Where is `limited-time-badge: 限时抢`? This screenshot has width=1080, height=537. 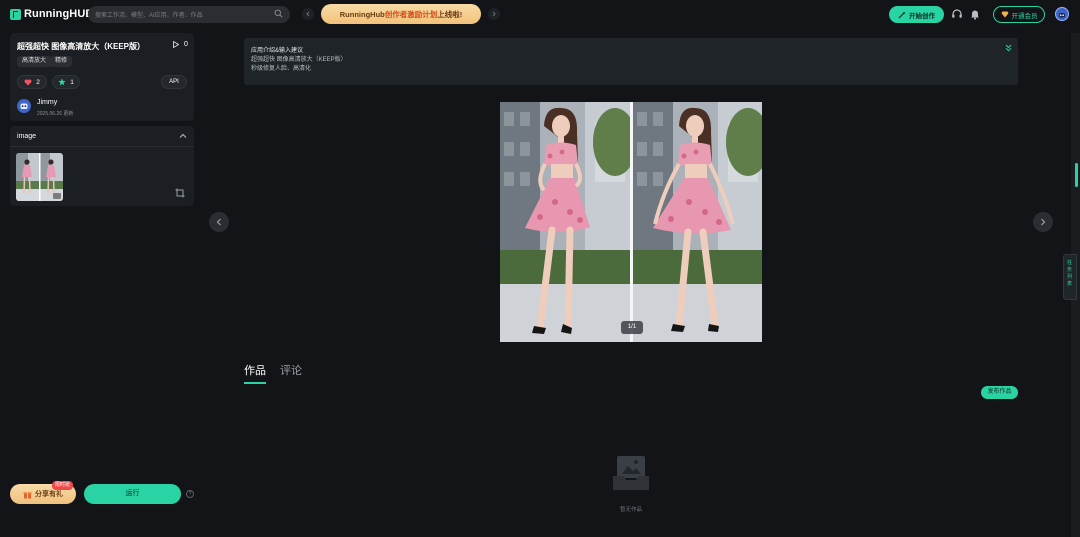 limited-time-badge: 限时抢 is located at coordinates (63, 485).